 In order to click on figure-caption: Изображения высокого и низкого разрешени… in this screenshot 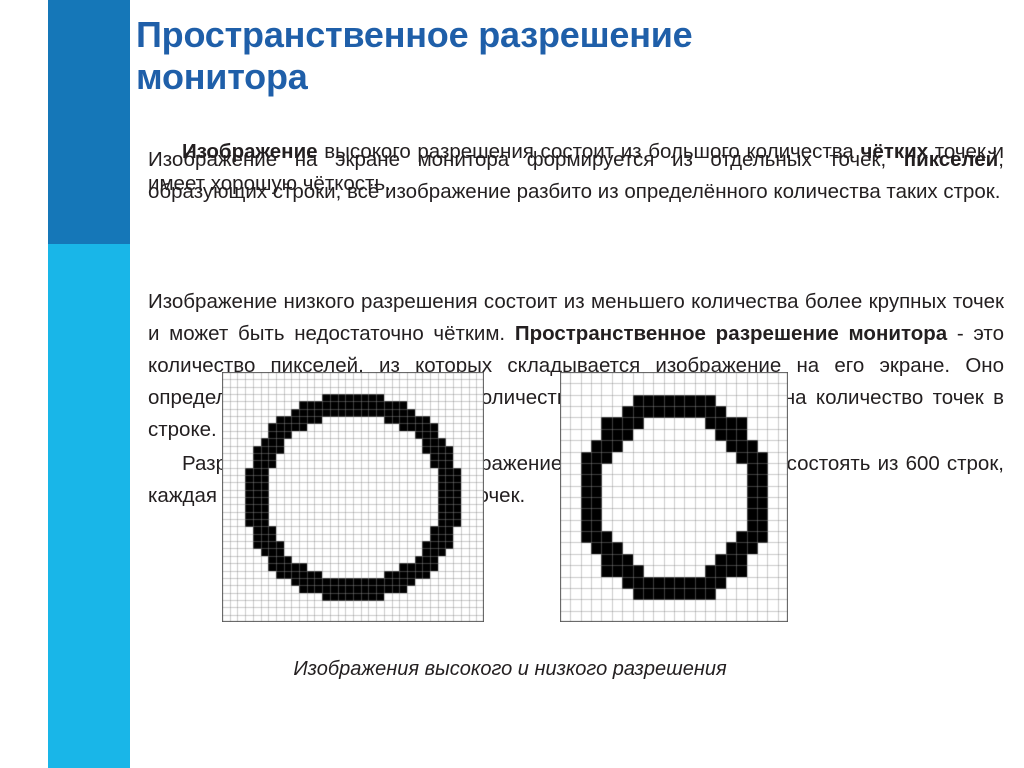, I will do `click(510, 669)`.